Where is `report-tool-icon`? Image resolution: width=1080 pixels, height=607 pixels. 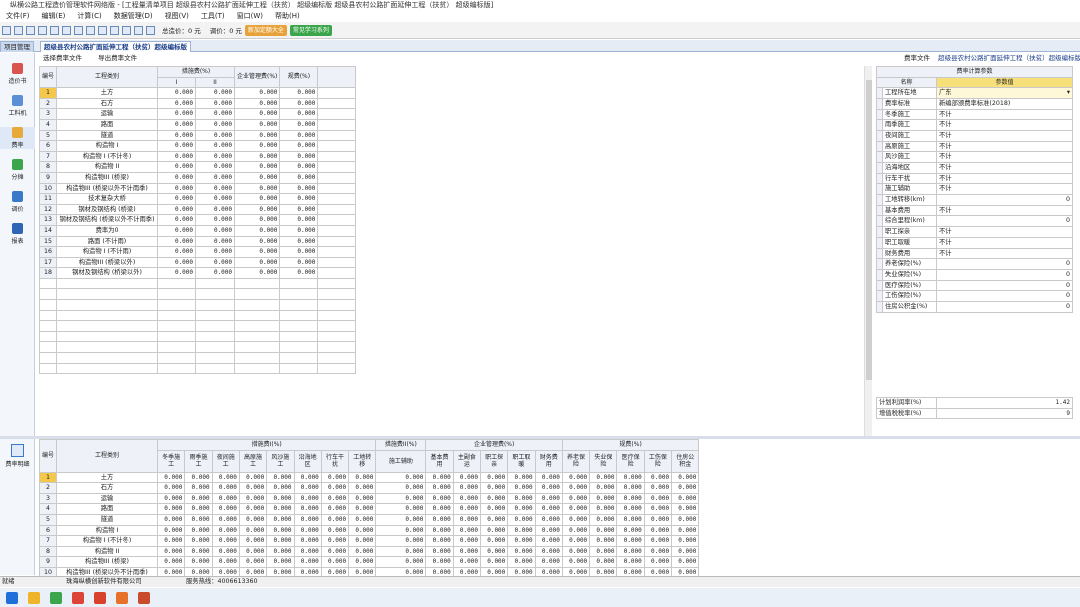 report-tool-icon is located at coordinates (138, 30).